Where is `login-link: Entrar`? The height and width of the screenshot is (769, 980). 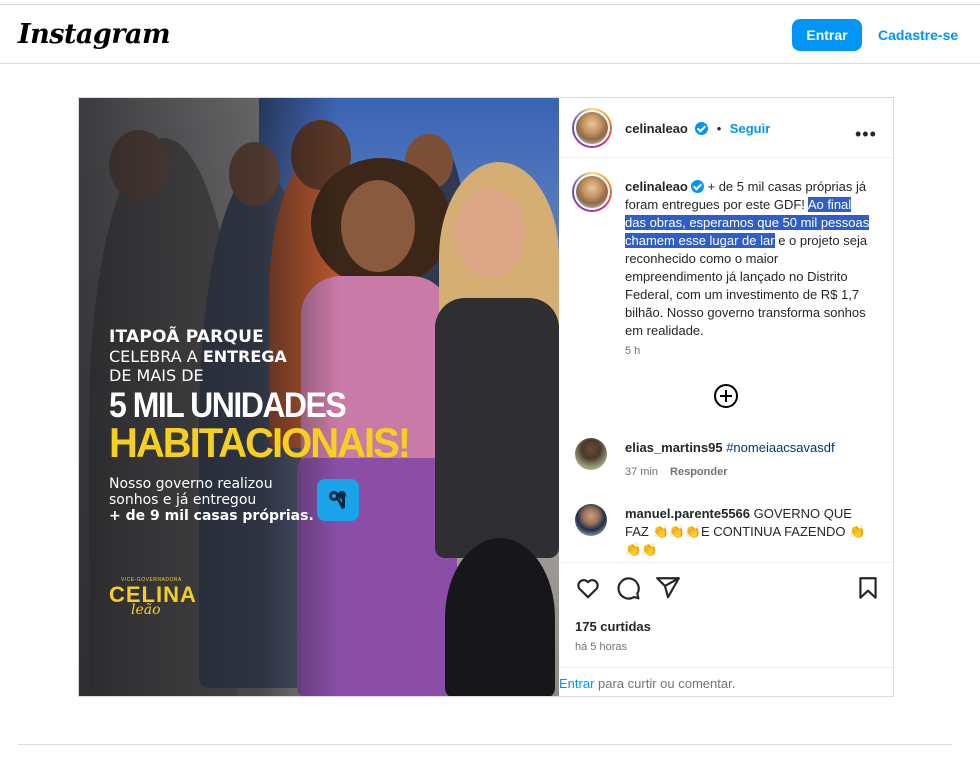
login-link: Entrar is located at coordinates (576, 683).